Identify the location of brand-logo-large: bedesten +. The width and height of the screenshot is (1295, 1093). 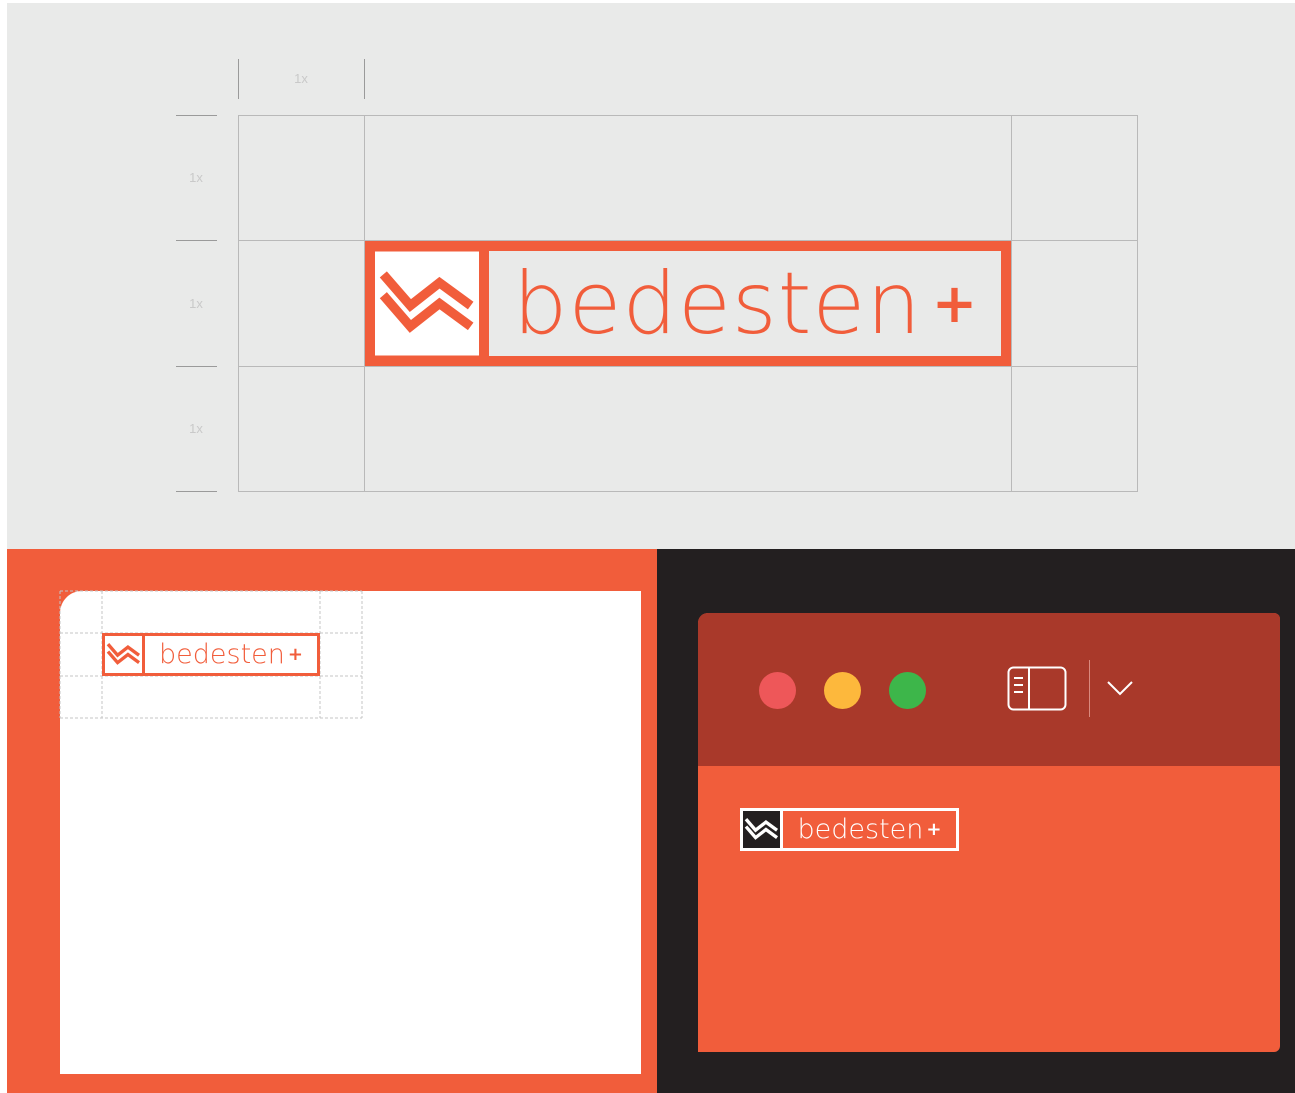
(688, 303).